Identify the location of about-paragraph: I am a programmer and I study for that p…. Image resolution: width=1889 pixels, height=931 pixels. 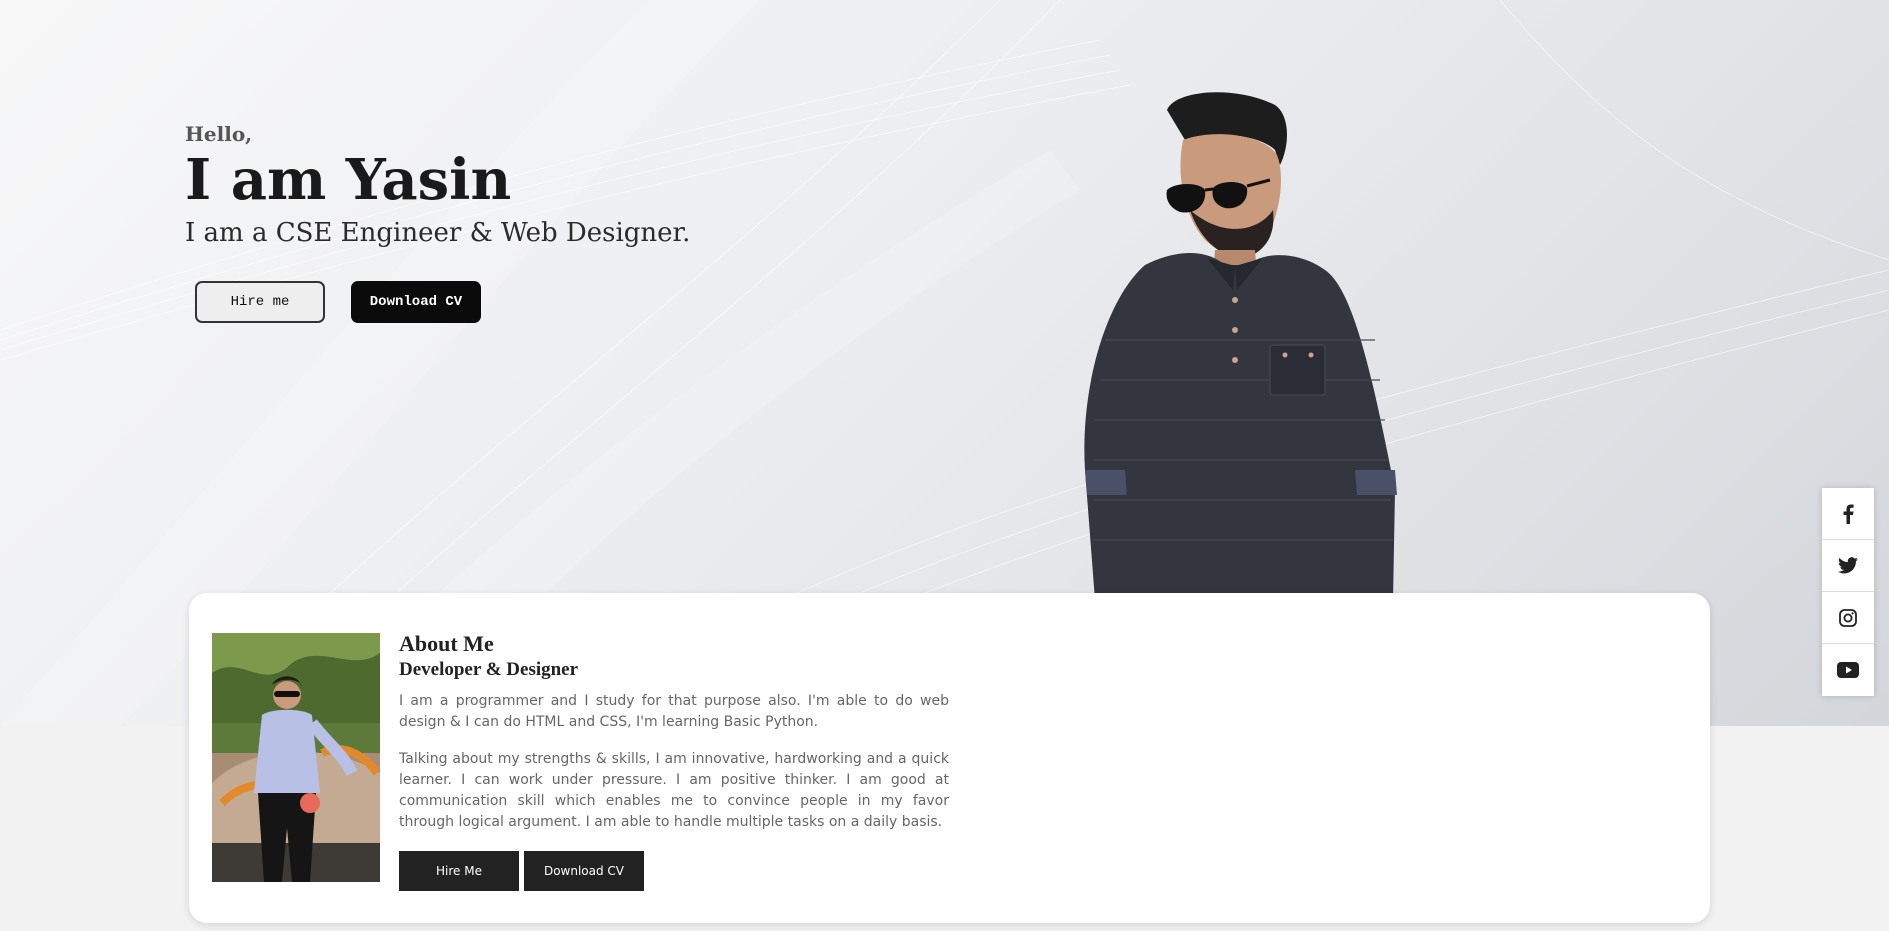
(674, 711).